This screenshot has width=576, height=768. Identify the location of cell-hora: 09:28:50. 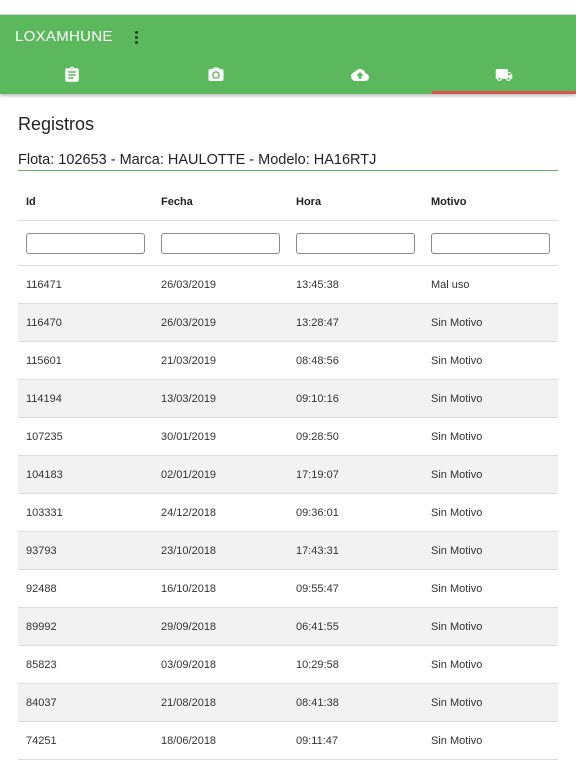
(355, 436).